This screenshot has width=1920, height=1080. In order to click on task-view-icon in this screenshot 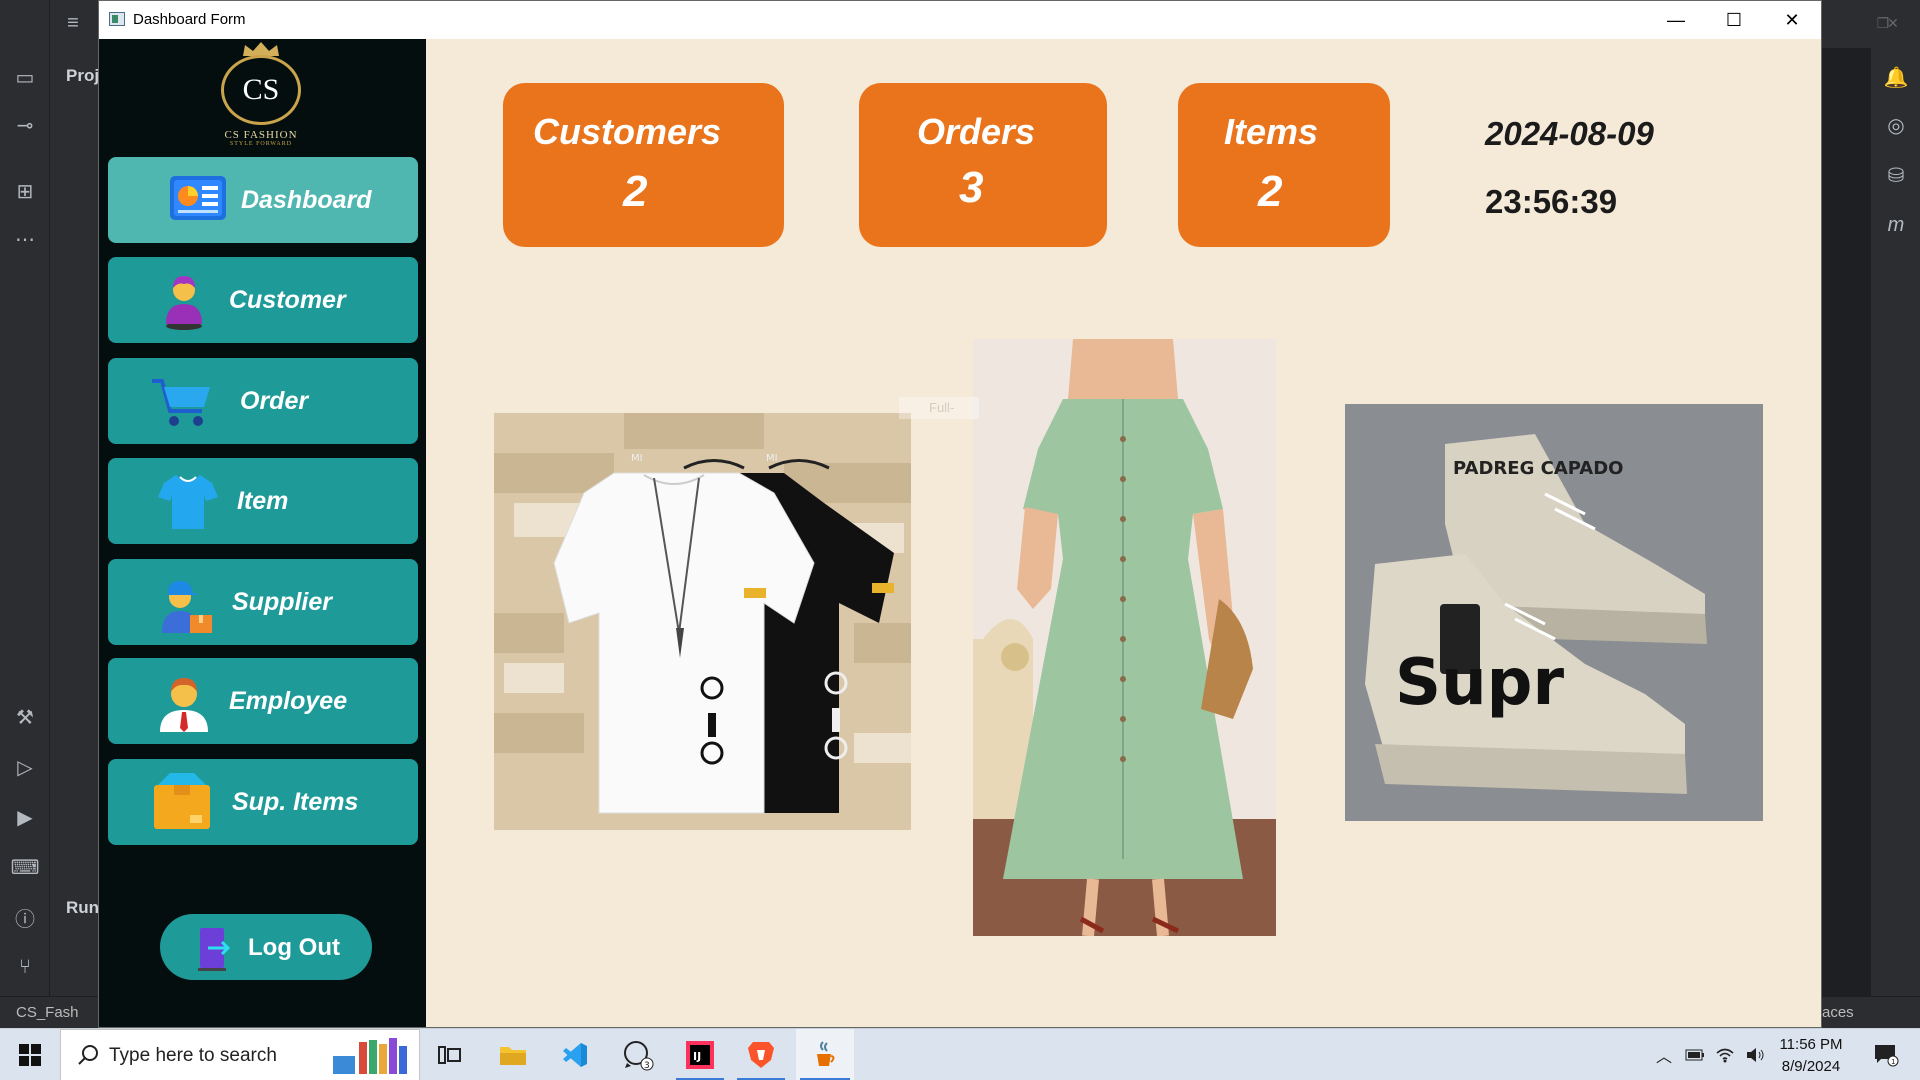, I will do `click(449, 1055)`.